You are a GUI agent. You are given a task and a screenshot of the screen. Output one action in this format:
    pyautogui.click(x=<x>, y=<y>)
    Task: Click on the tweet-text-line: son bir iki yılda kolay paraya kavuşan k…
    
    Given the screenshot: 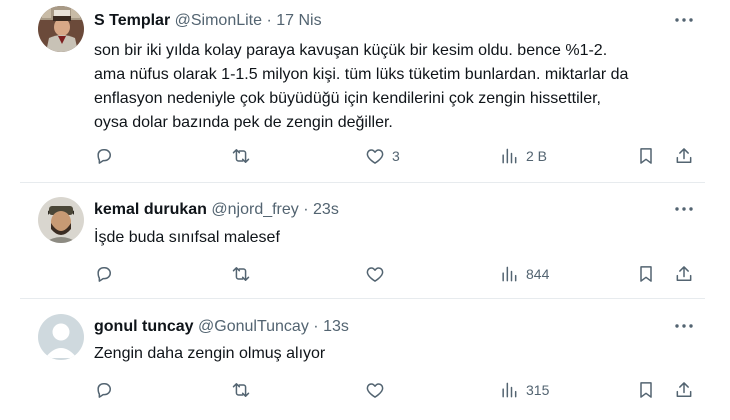 What is the action you would take?
    pyautogui.click(x=351, y=50)
    